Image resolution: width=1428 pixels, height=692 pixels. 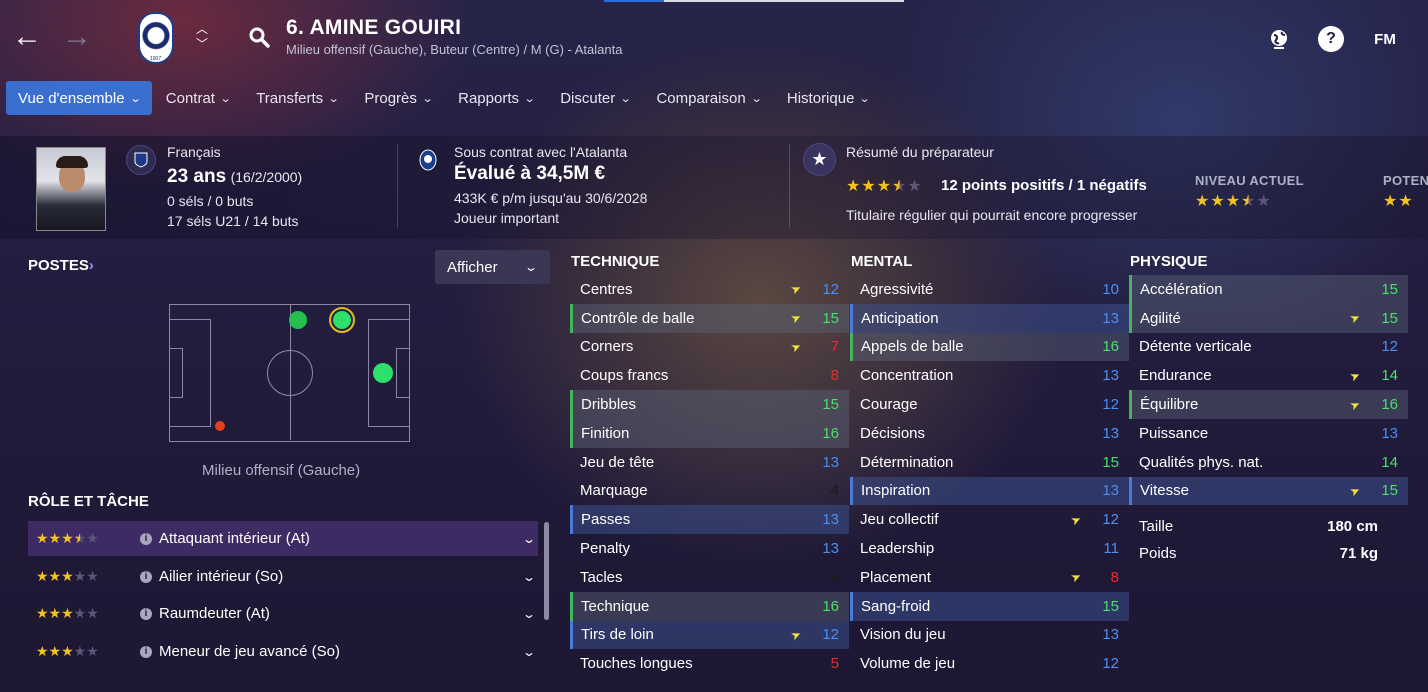 What do you see at coordinates (989, 462) in the screenshot?
I see `attribute-row: Détermination 15` at bounding box center [989, 462].